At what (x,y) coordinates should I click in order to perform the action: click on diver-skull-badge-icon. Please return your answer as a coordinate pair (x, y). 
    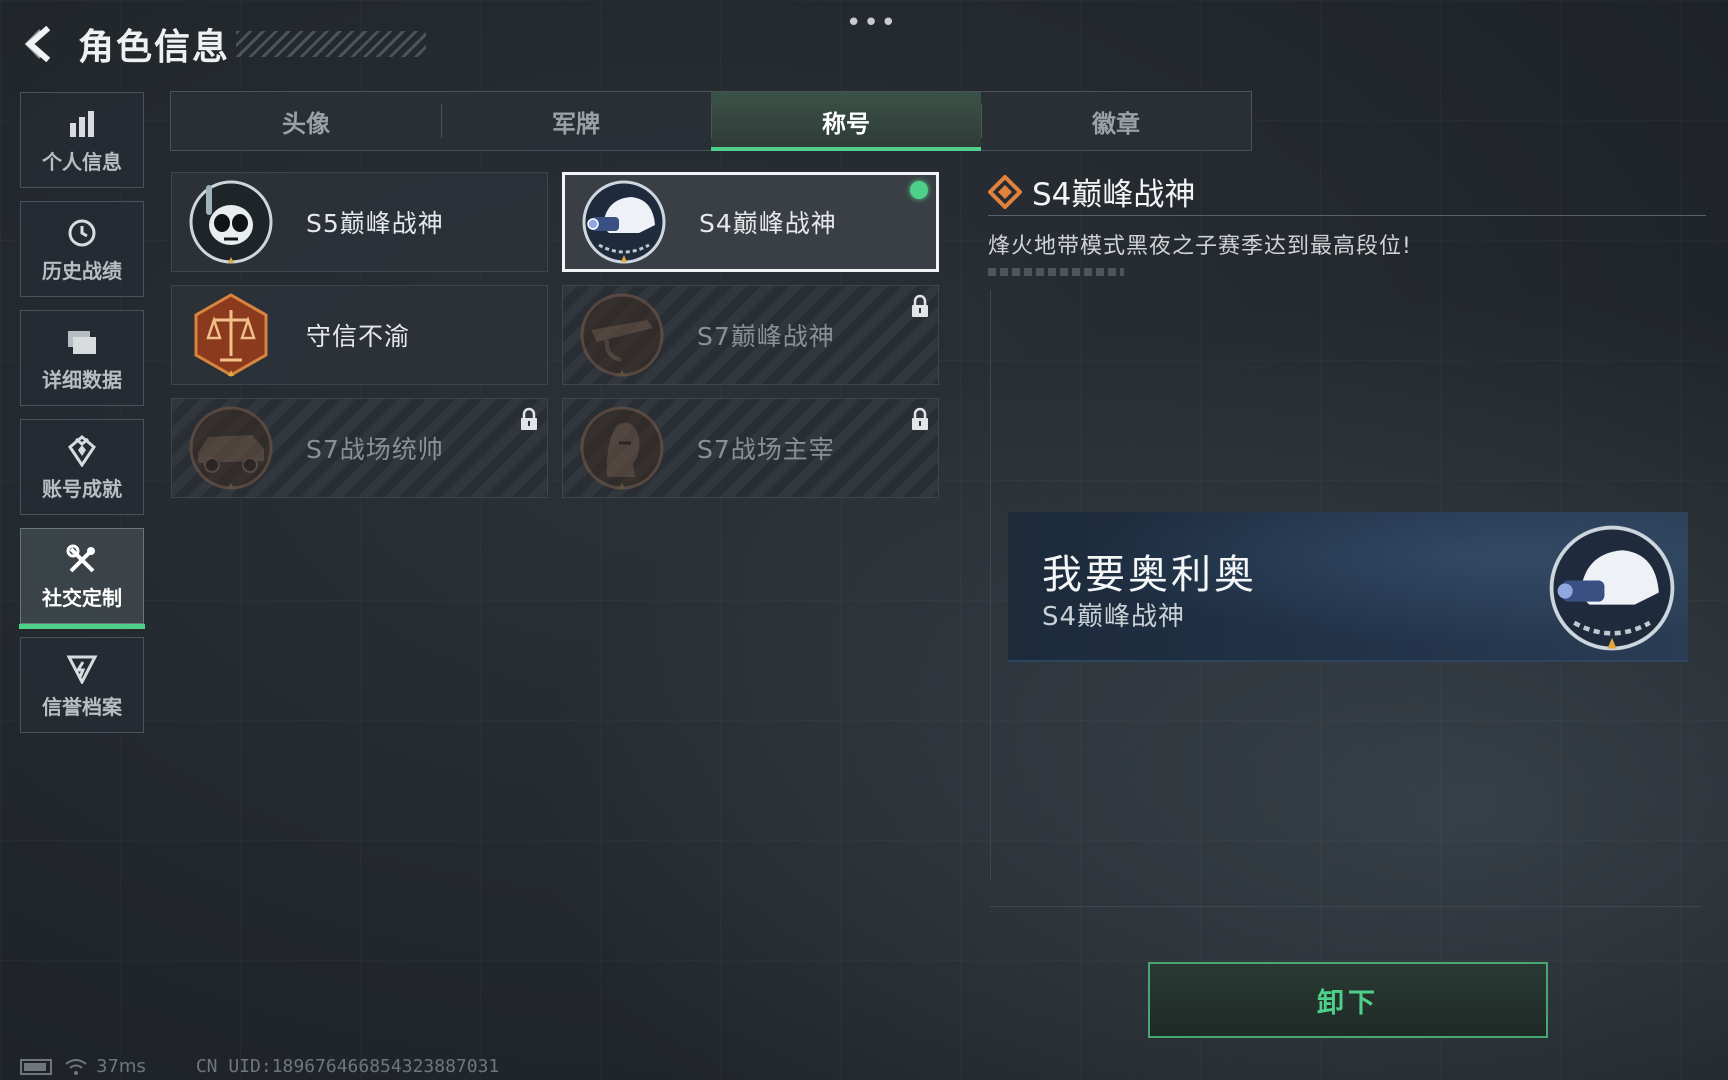
    Looking at the image, I should click on (231, 222).